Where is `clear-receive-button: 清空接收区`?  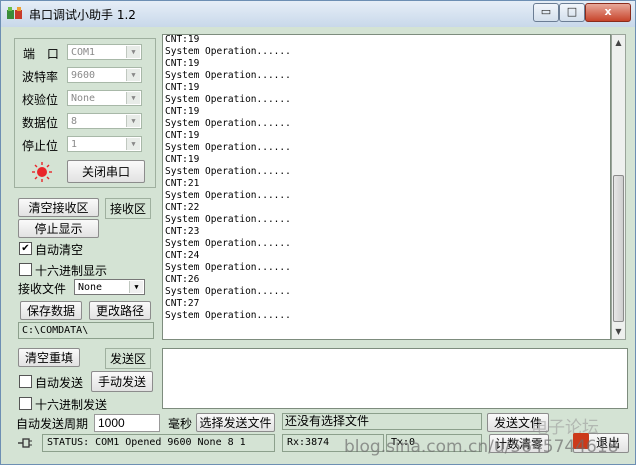
clear-receive-button: 清空接收区 is located at coordinates (58, 207).